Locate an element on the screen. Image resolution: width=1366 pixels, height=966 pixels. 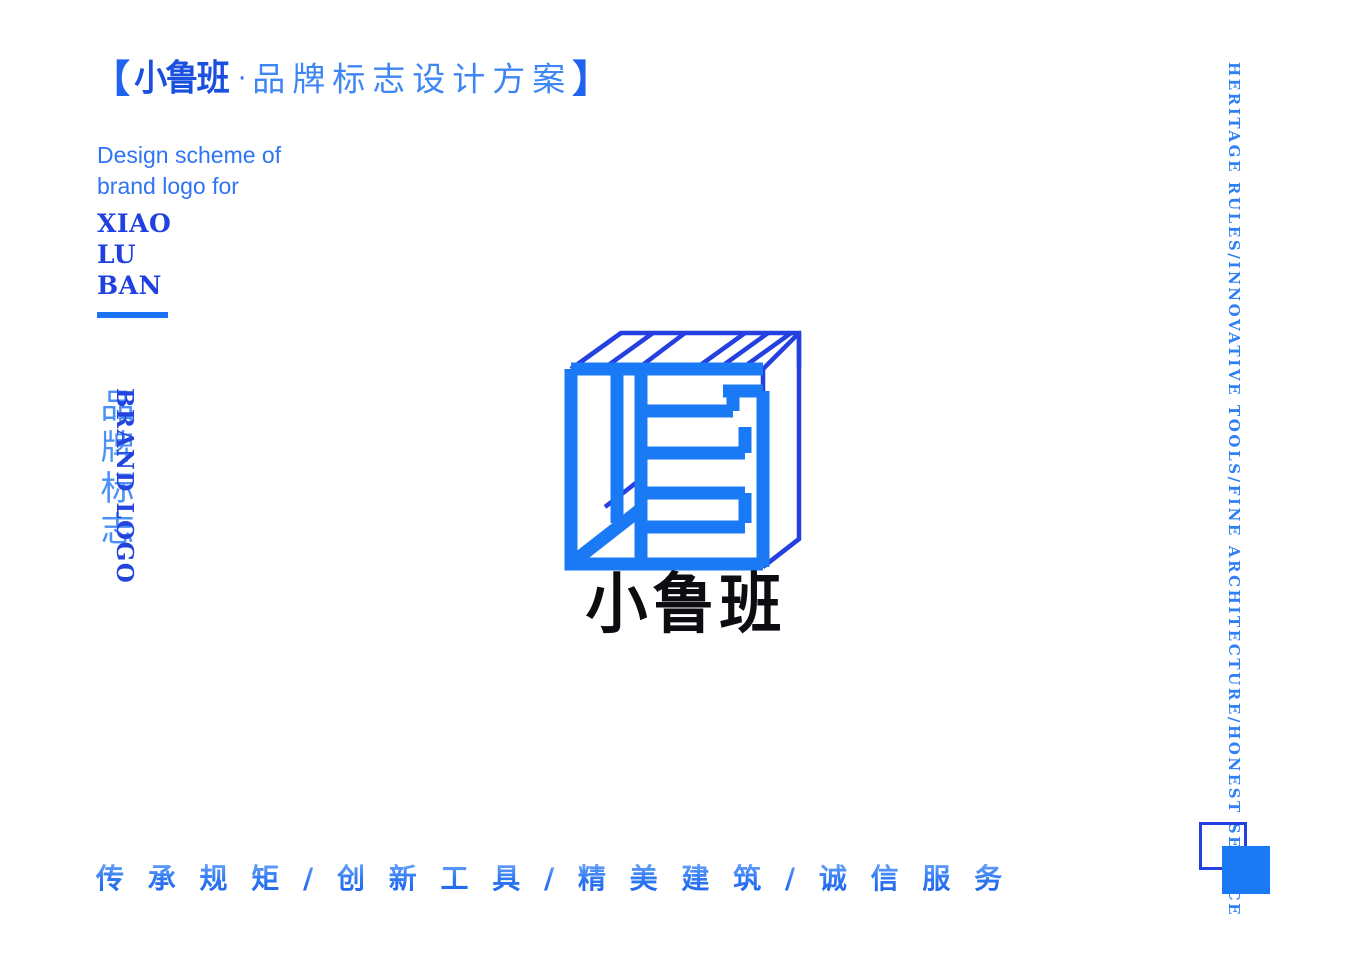
bracket-open: 【 is located at coordinates (111, 79).